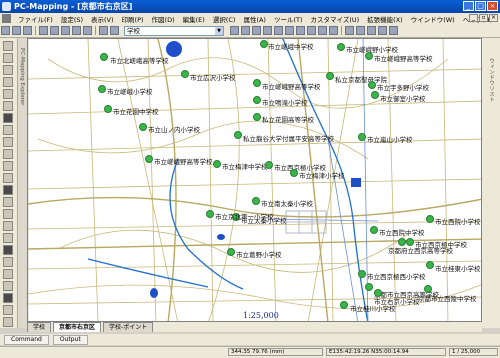  Describe the element at coordinates (8, 118) in the screenshot. I see `line-tool-icon` at that location.